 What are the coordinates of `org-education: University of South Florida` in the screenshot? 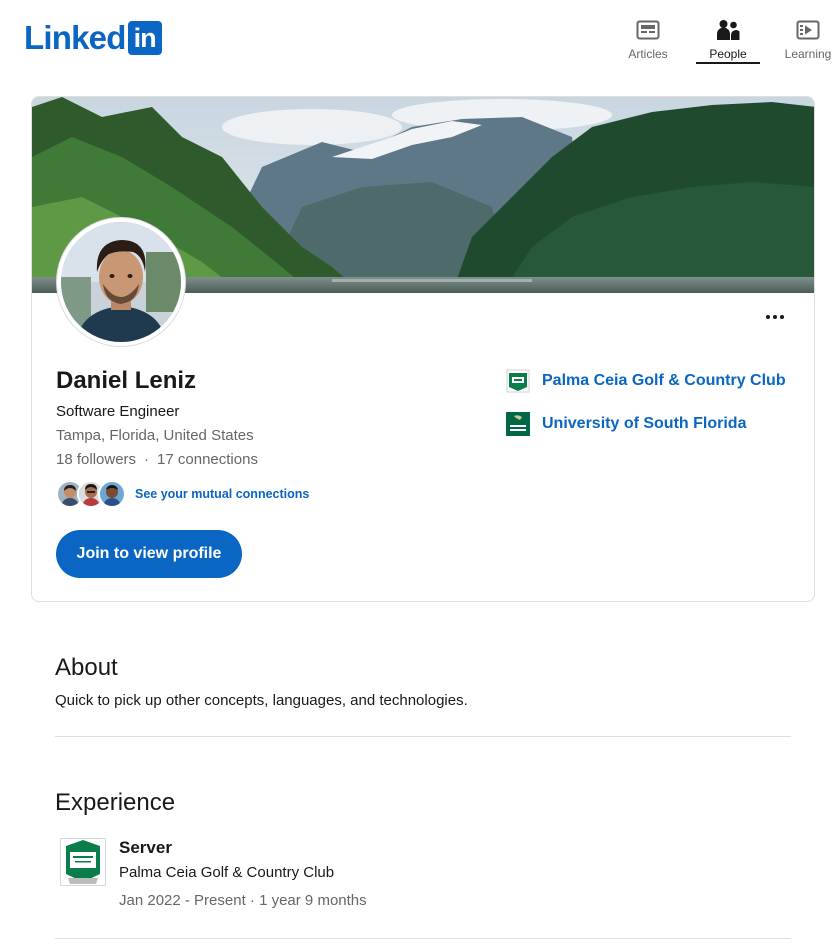 It's located at (626, 424).